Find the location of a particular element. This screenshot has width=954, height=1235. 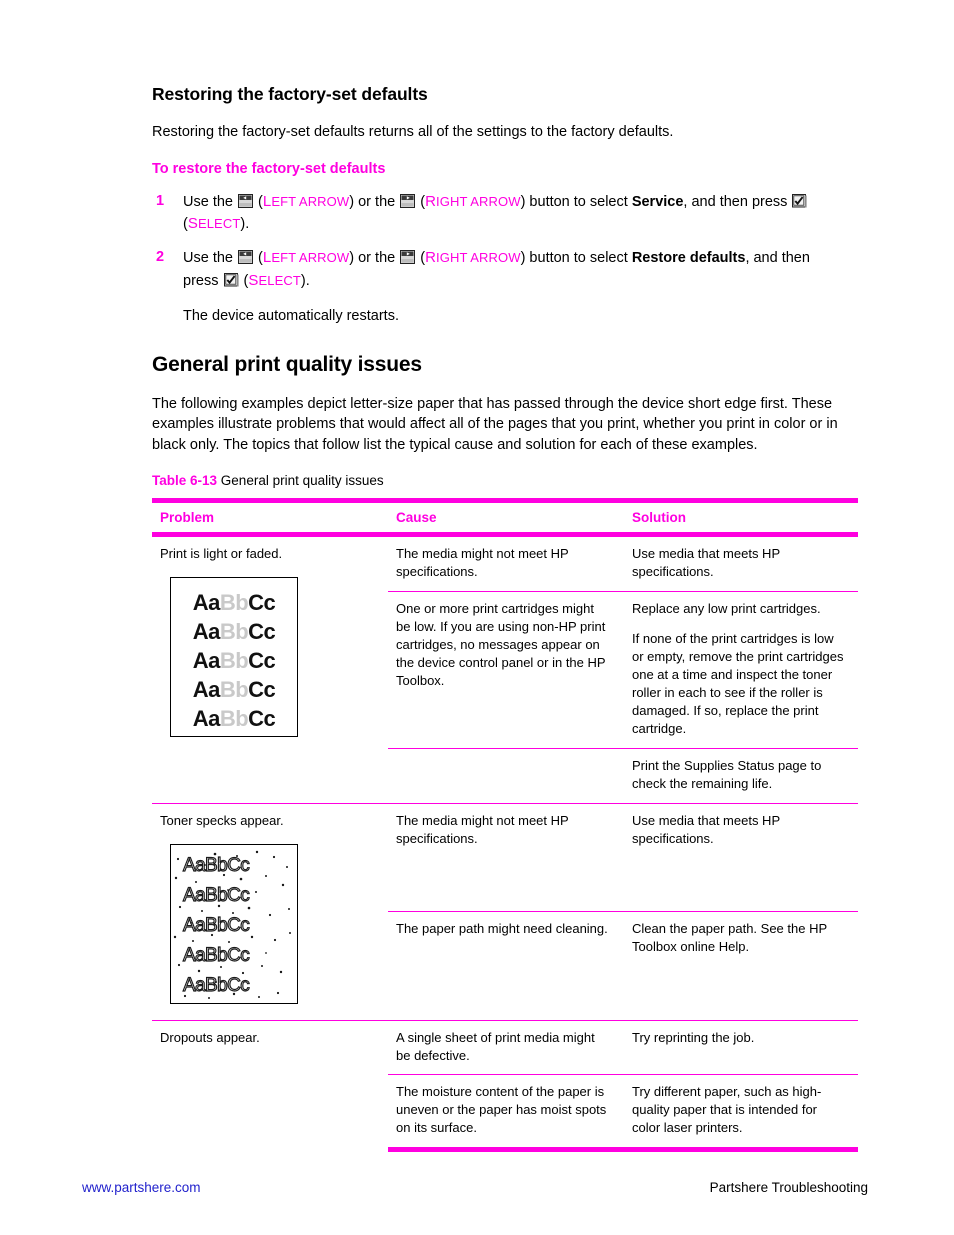

specks-illustration: AaBbCc AaBbCc AaBbCc AaBbCc AaBbCc is located at coordinates (232, 924).